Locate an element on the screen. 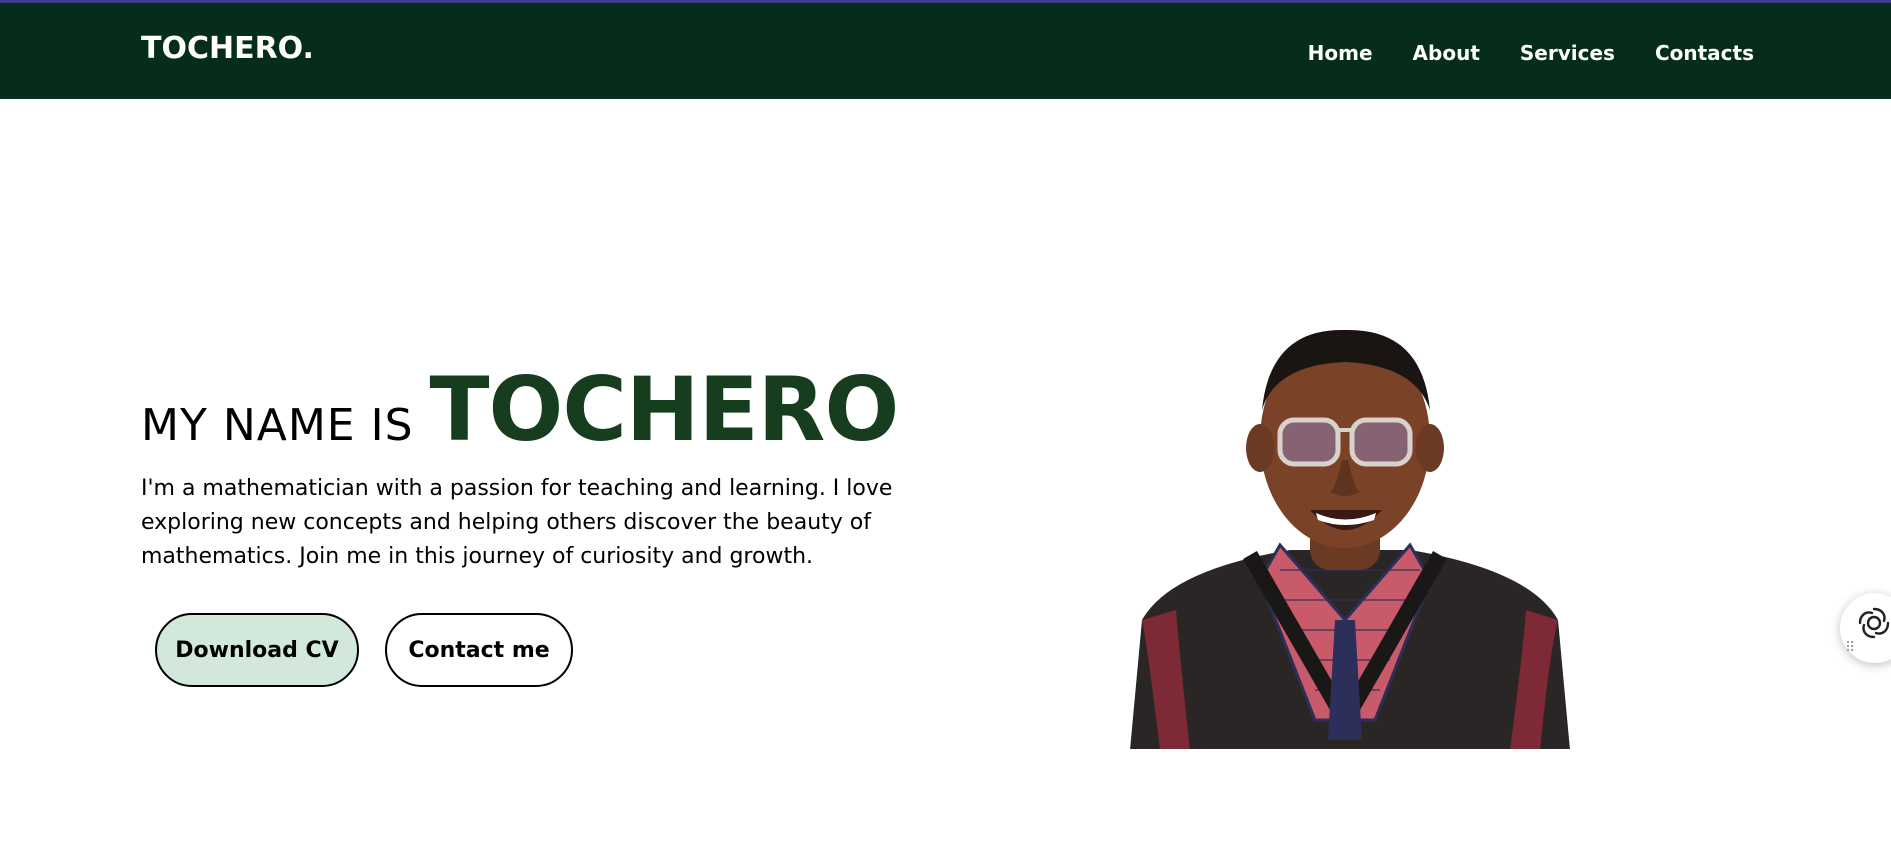 The image size is (1891, 862). headline-prefix: MY NAME IS is located at coordinates (277, 425).